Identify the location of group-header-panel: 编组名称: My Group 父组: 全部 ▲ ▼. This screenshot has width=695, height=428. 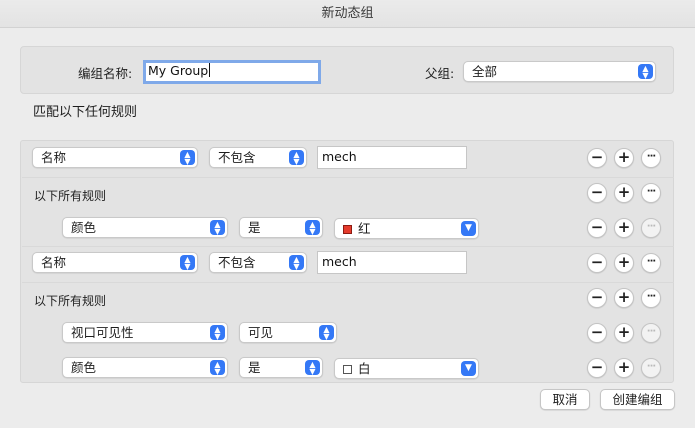
(347, 70).